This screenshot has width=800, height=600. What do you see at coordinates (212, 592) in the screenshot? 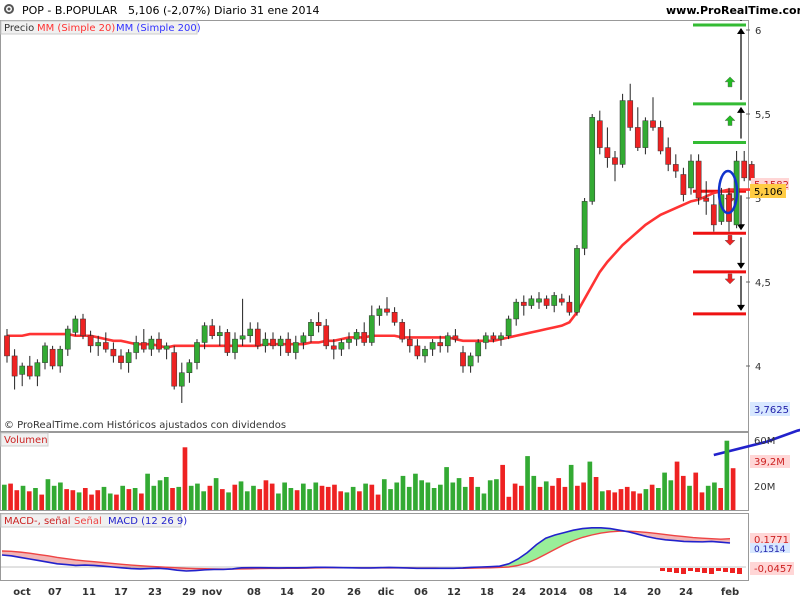
I see `x-tick-label: nov` at bounding box center [212, 592].